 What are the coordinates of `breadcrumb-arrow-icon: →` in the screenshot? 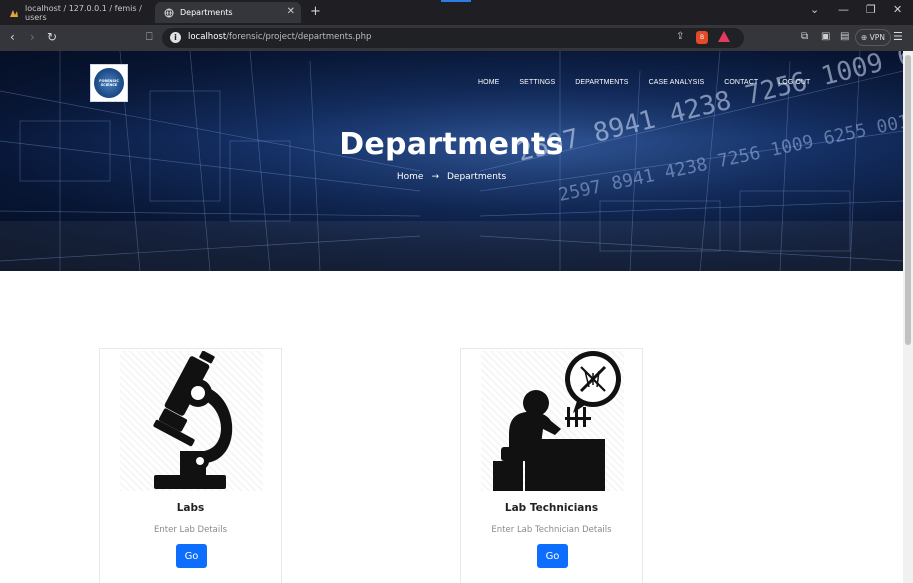 It's located at (435, 177).